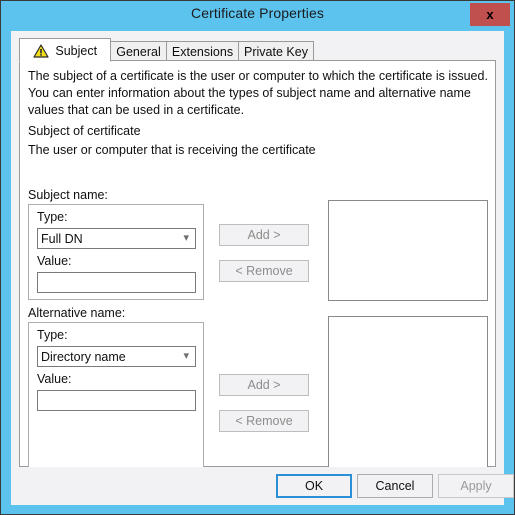 The height and width of the screenshot is (515, 515). Describe the element at coordinates (408, 250) in the screenshot. I see `subject-name-listbox` at that location.